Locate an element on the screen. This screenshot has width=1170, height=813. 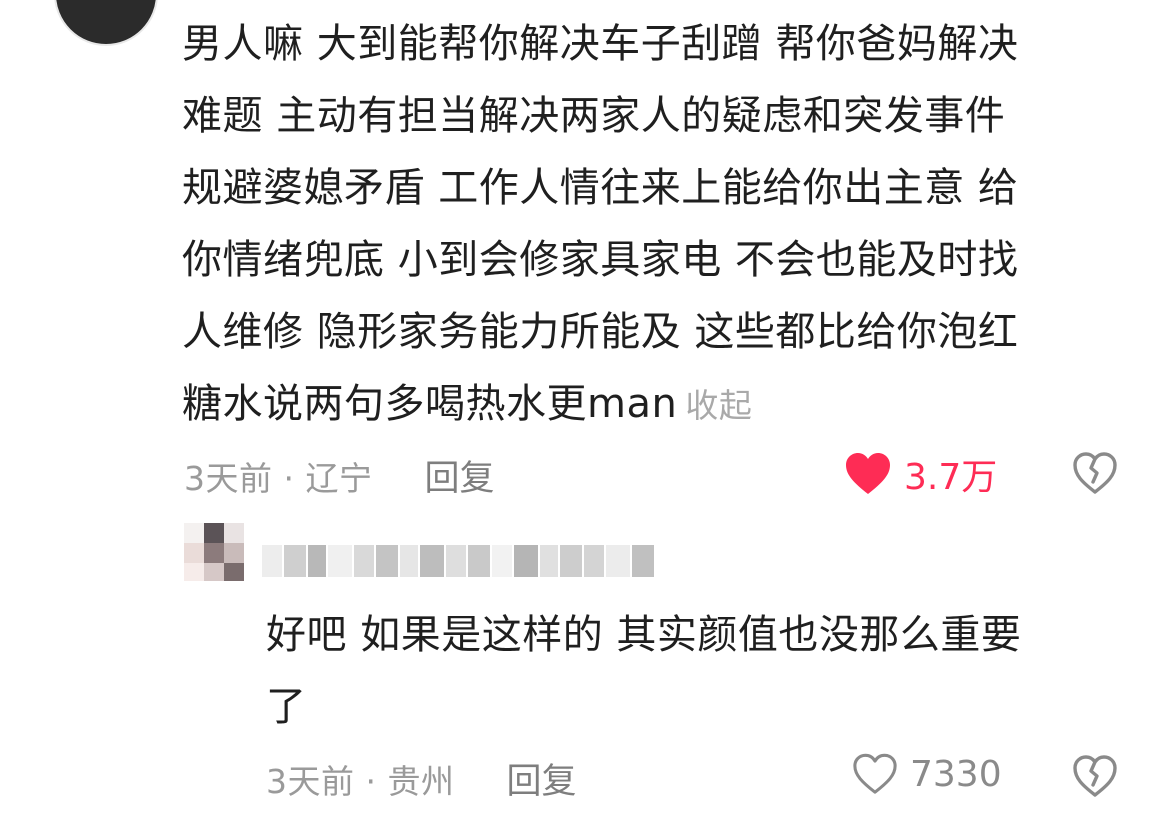
comment-meta: 3天前 · 辽宁 回复 is located at coordinates (339, 475).